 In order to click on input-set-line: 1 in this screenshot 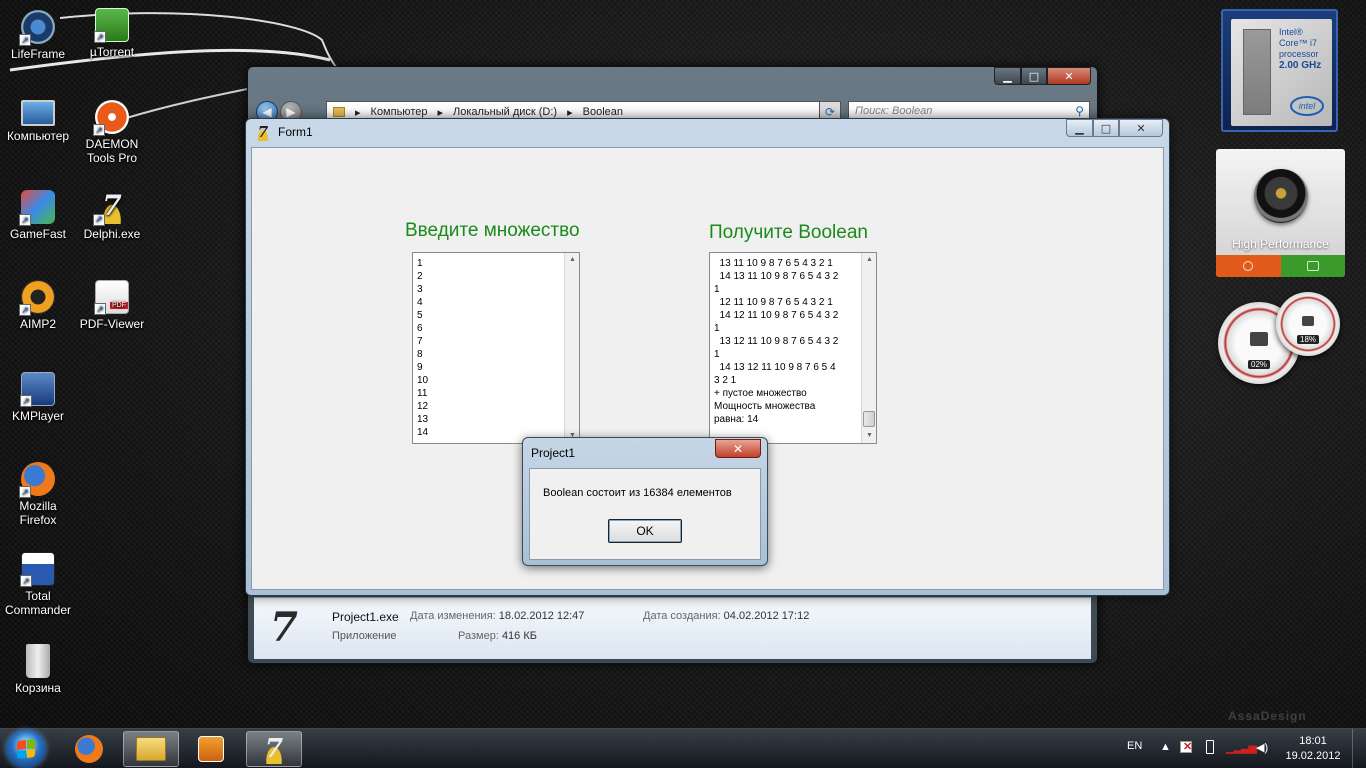, I will do `click(420, 263)`.